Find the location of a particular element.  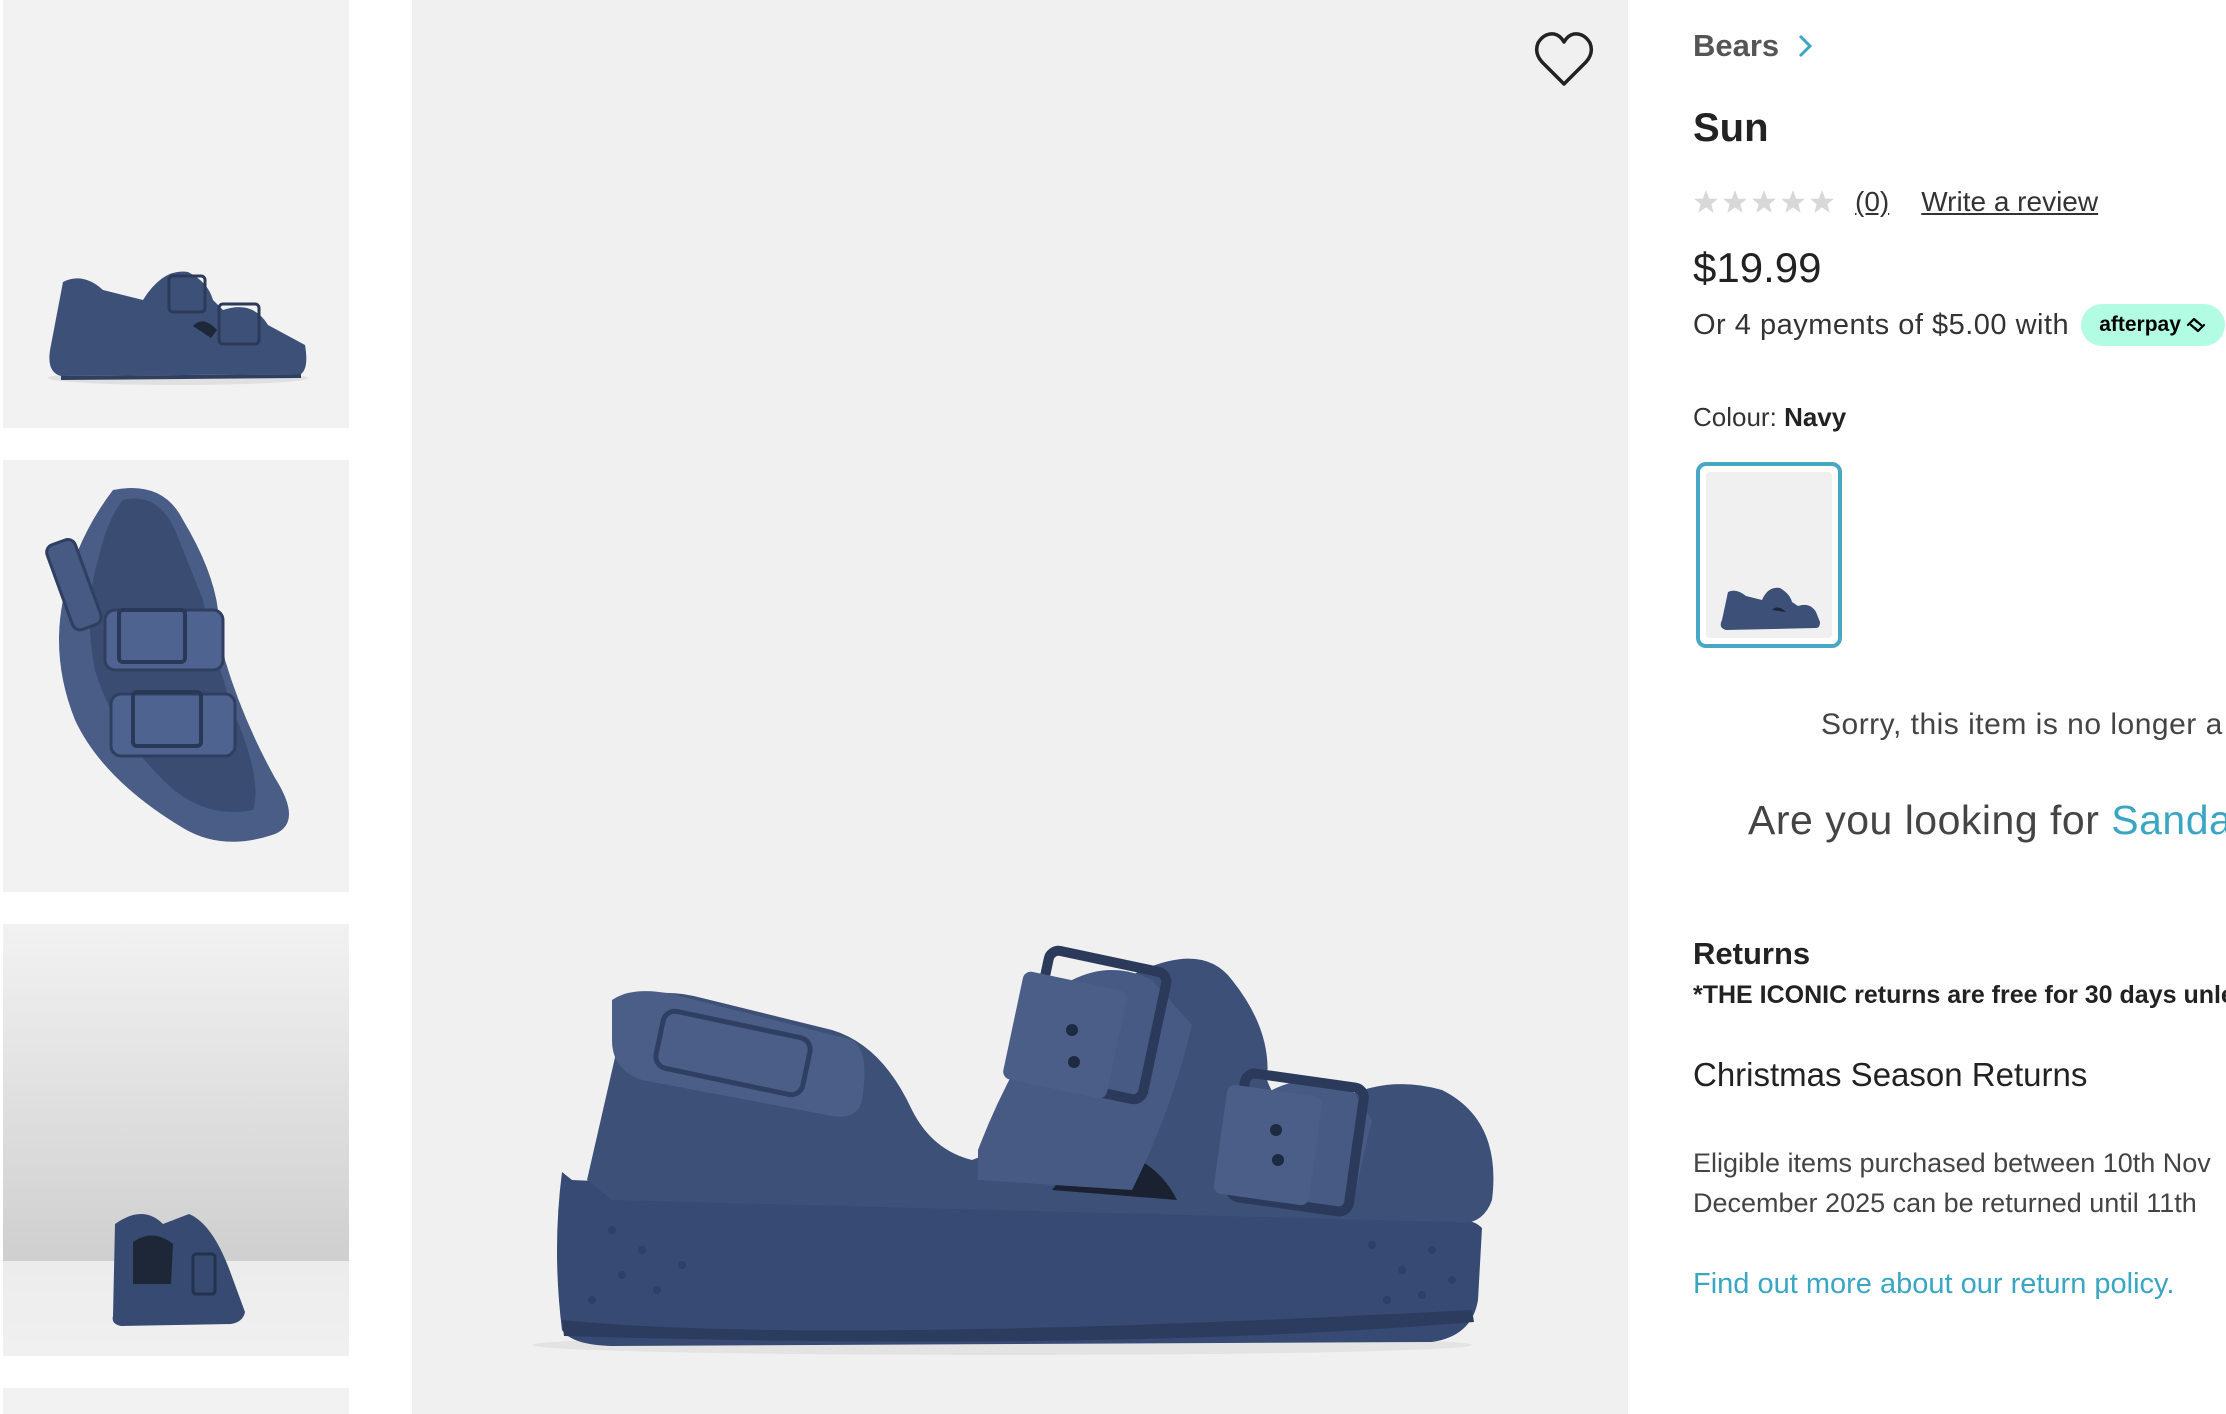

thumbnail-rear-view is located at coordinates (176, 1140).